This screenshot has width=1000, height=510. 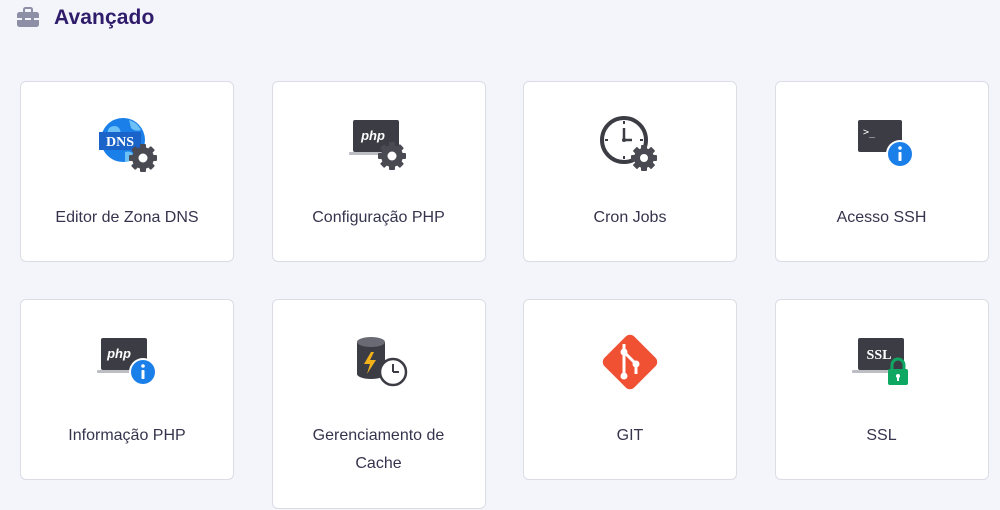 I want to click on php-config-card: php Configuração PHP, so click(x=378, y=171).